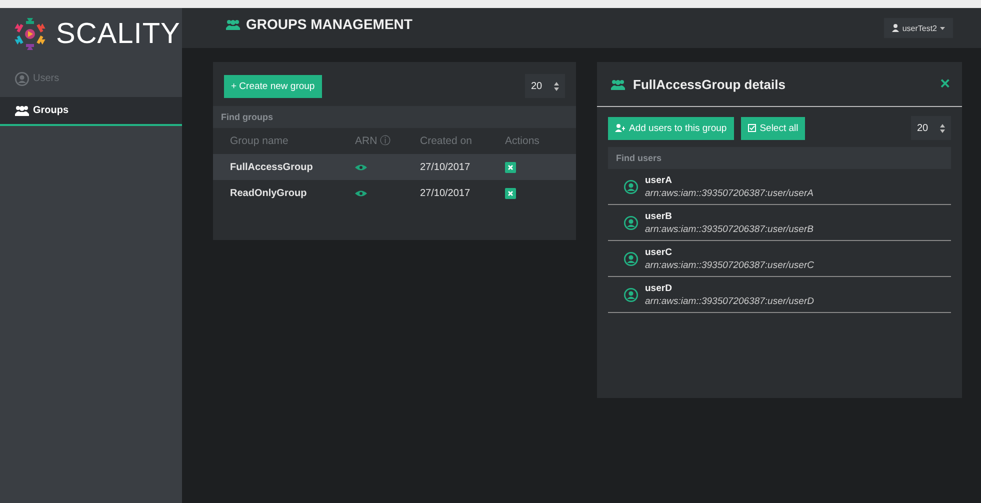 The image size is (981, 503). I want to click on user-name: userA, so click(659, 180).